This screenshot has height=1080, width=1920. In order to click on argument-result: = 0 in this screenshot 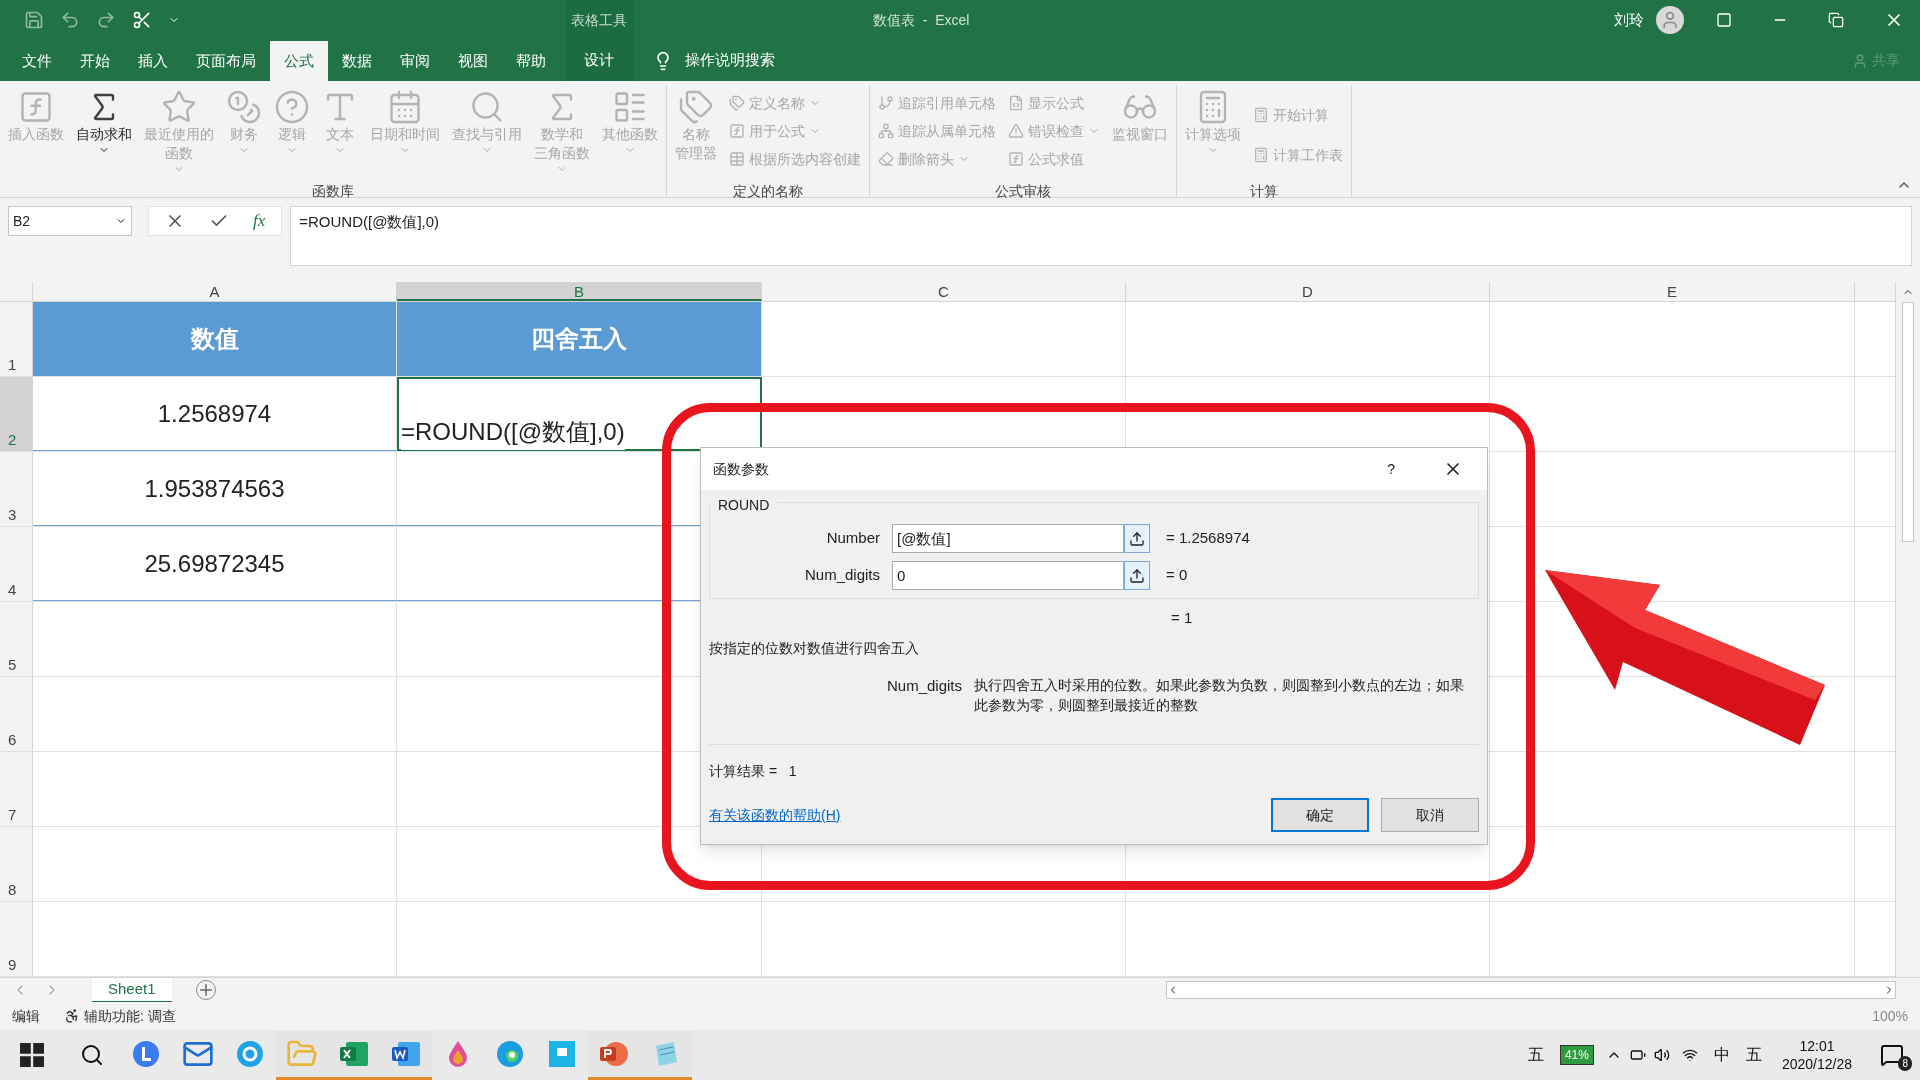, I will do `click(1177, 575)`.